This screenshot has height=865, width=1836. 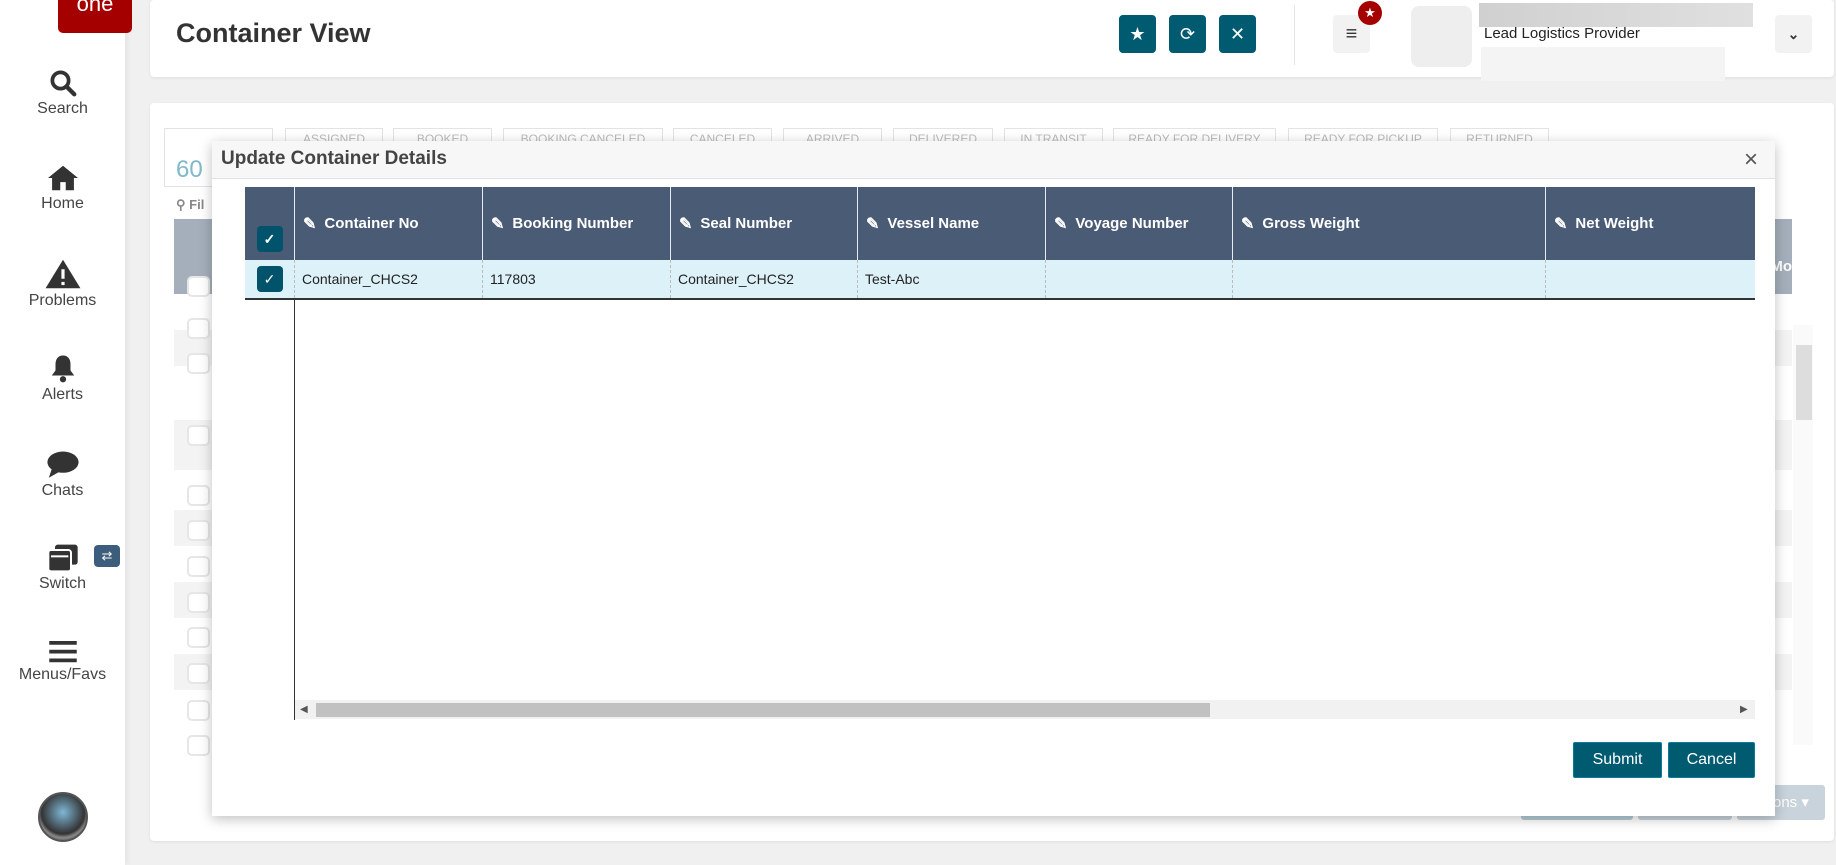 I want to click on column-header: ✎ Voyage Number, so click(x=1138, y=223).